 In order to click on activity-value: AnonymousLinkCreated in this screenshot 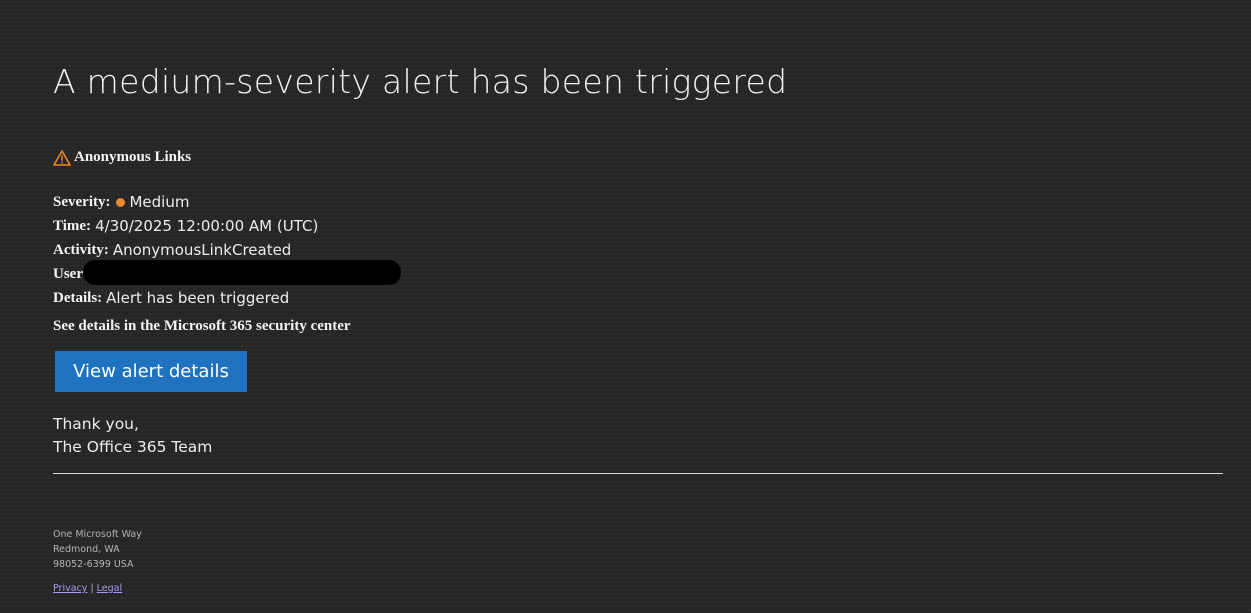, I will do `click(202, 250)`.